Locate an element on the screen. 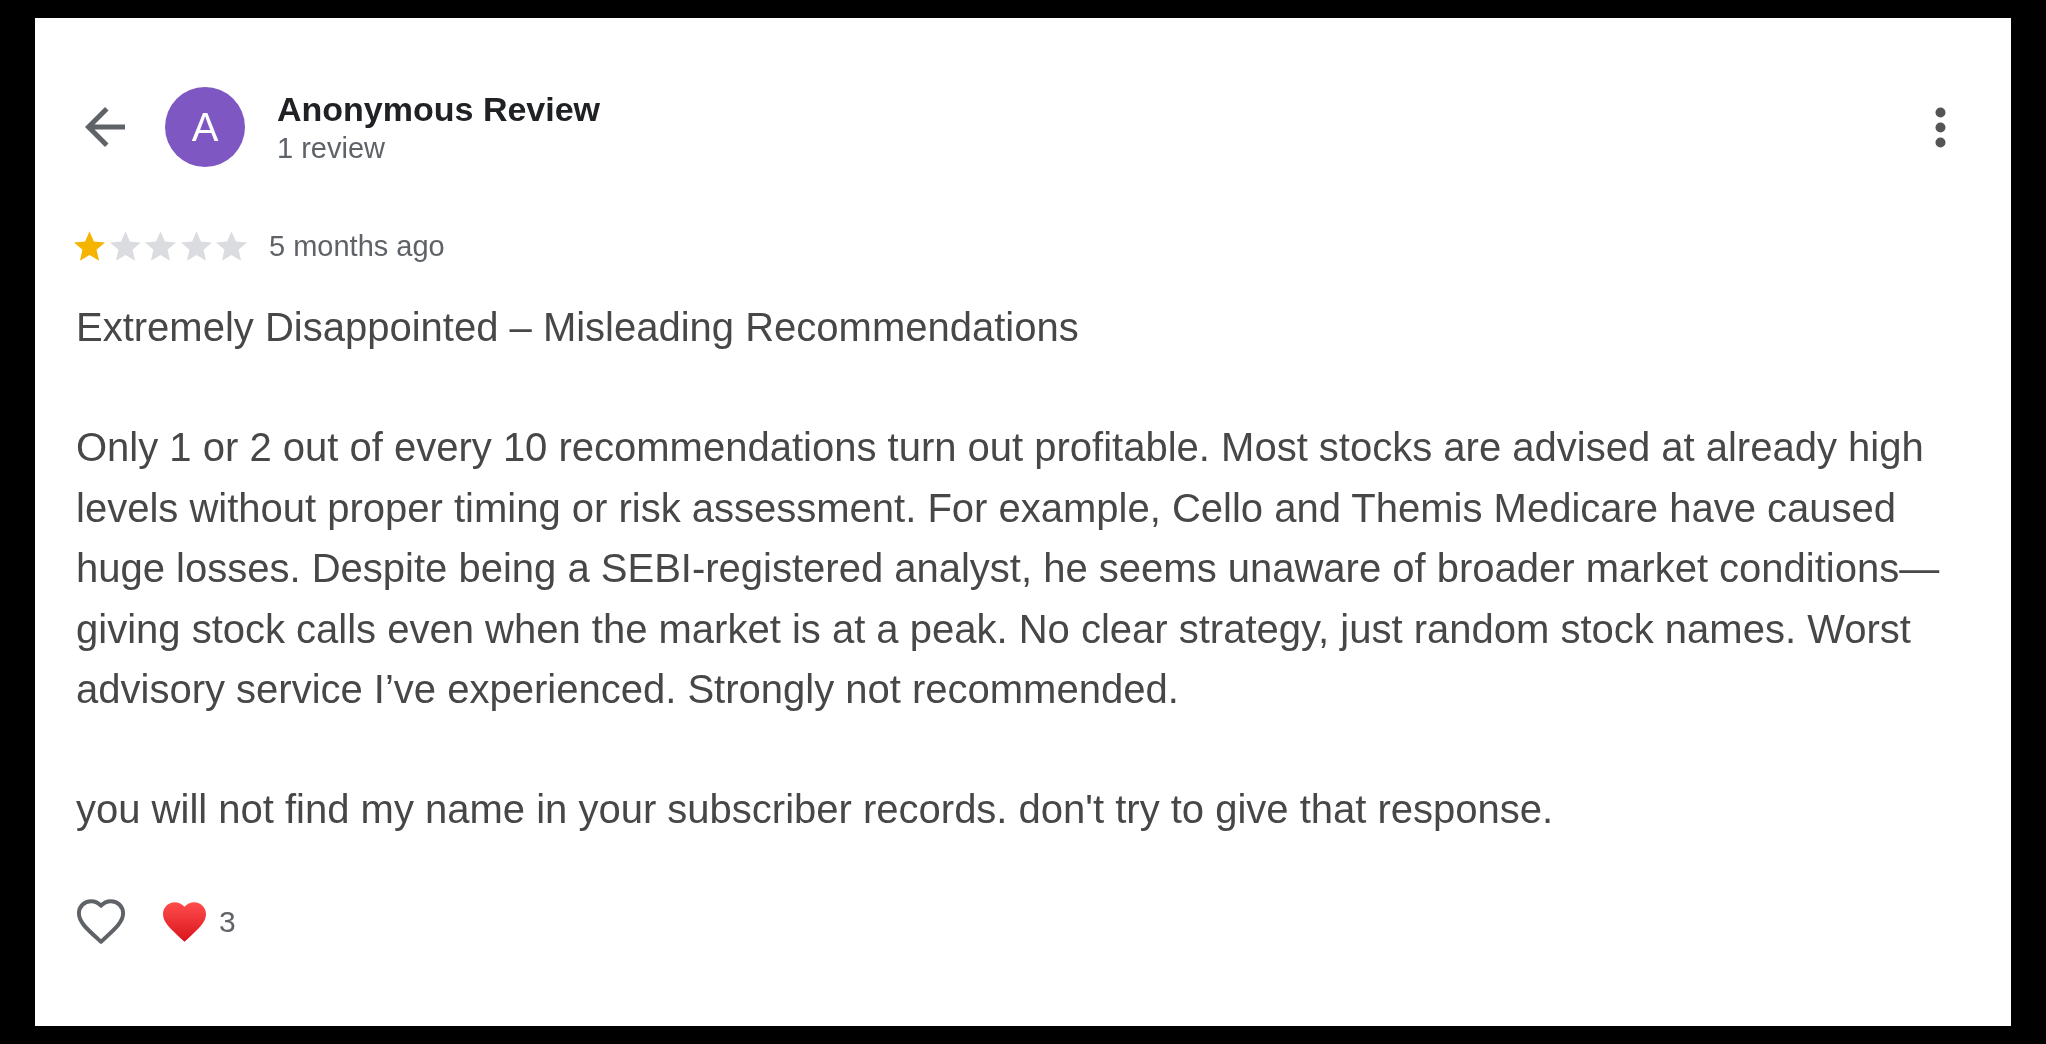 The height and width of the screenshot is (1044, 2046). avatar: A is located at coordinates (205, 127).